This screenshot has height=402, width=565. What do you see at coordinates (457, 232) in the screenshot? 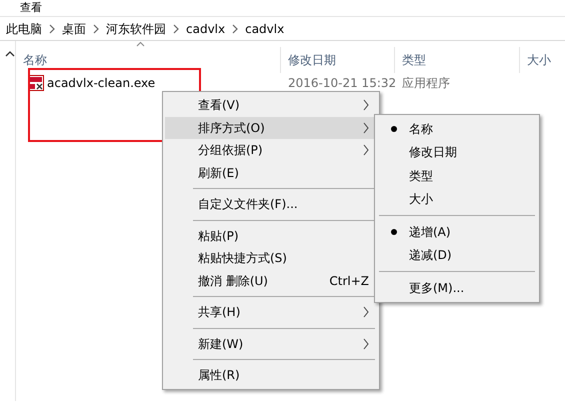
I see `menu-item: 递增(A)` at bounding box center [457, 232].